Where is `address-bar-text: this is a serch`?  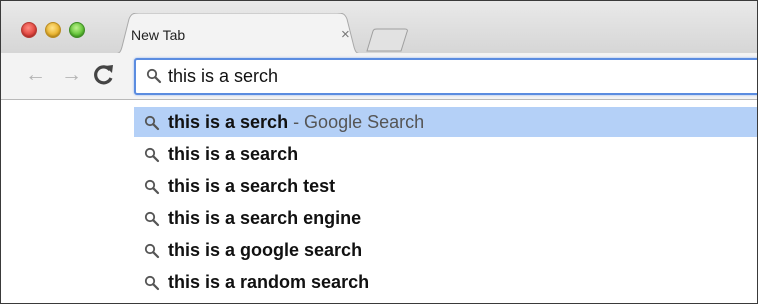 address-bar-text: this is a serch is located at coordinates (223, 76).